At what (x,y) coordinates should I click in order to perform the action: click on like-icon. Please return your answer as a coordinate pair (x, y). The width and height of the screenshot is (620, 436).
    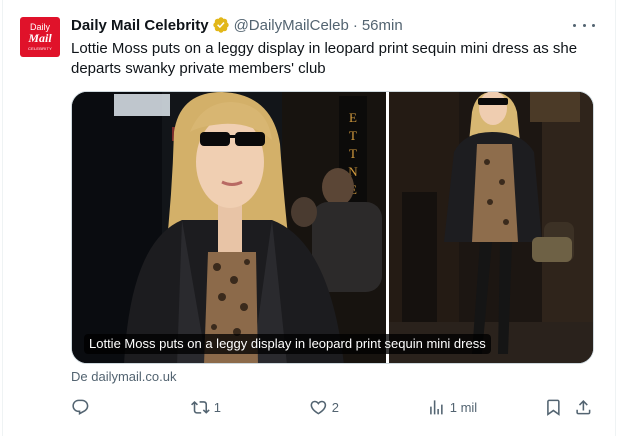
    Looking at the image, I should click on (318, 407).